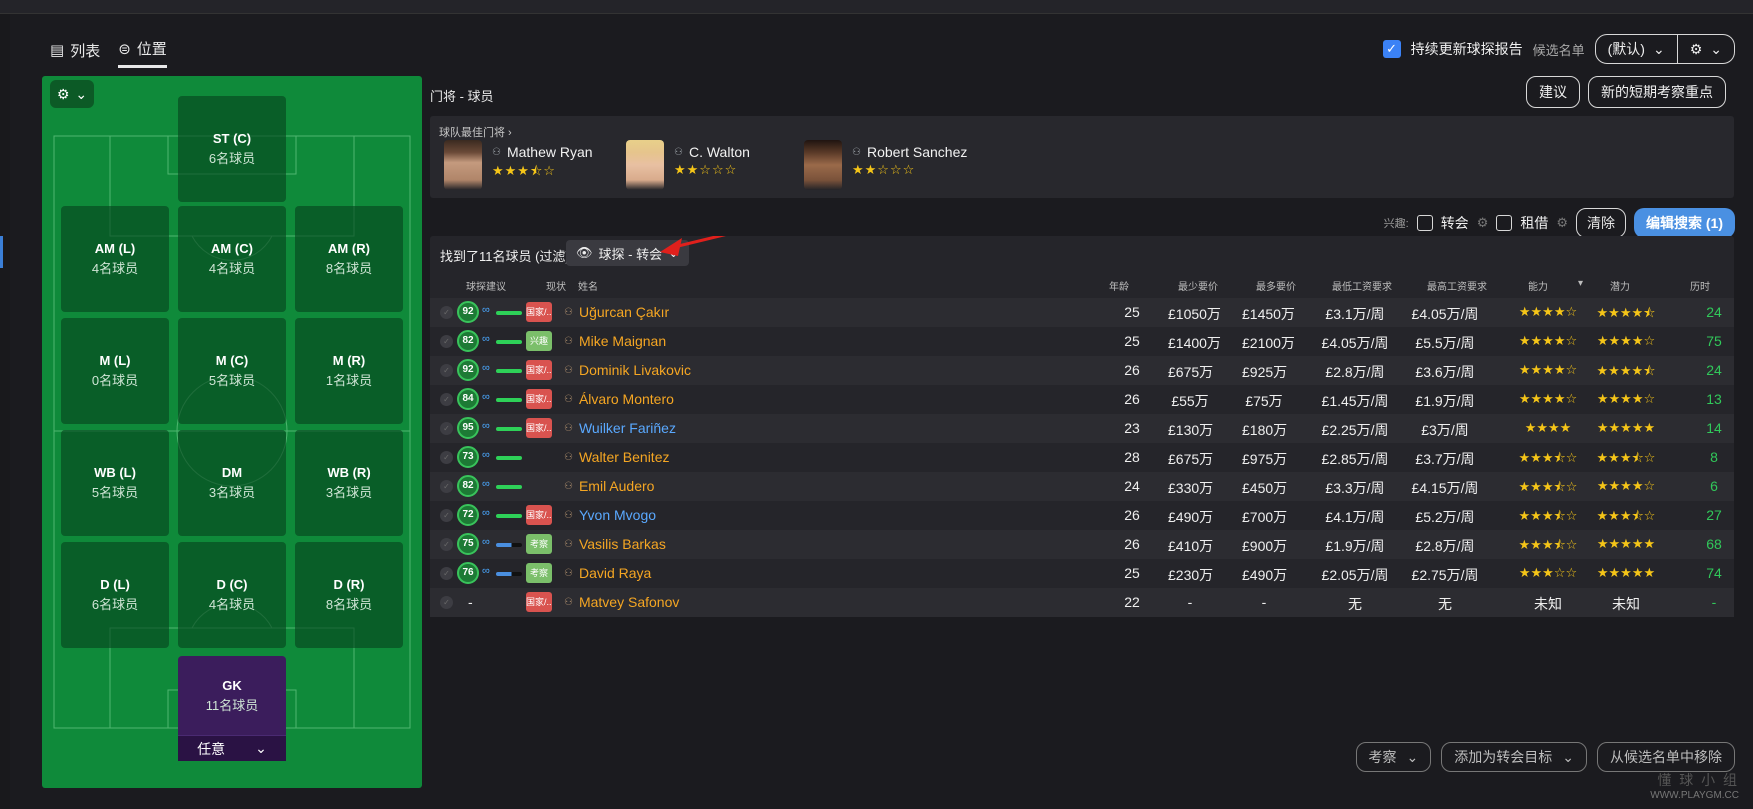 The height and width of the screenshot is (809, 1753). I want to click on cell-age: 26, so click(1132, 515).